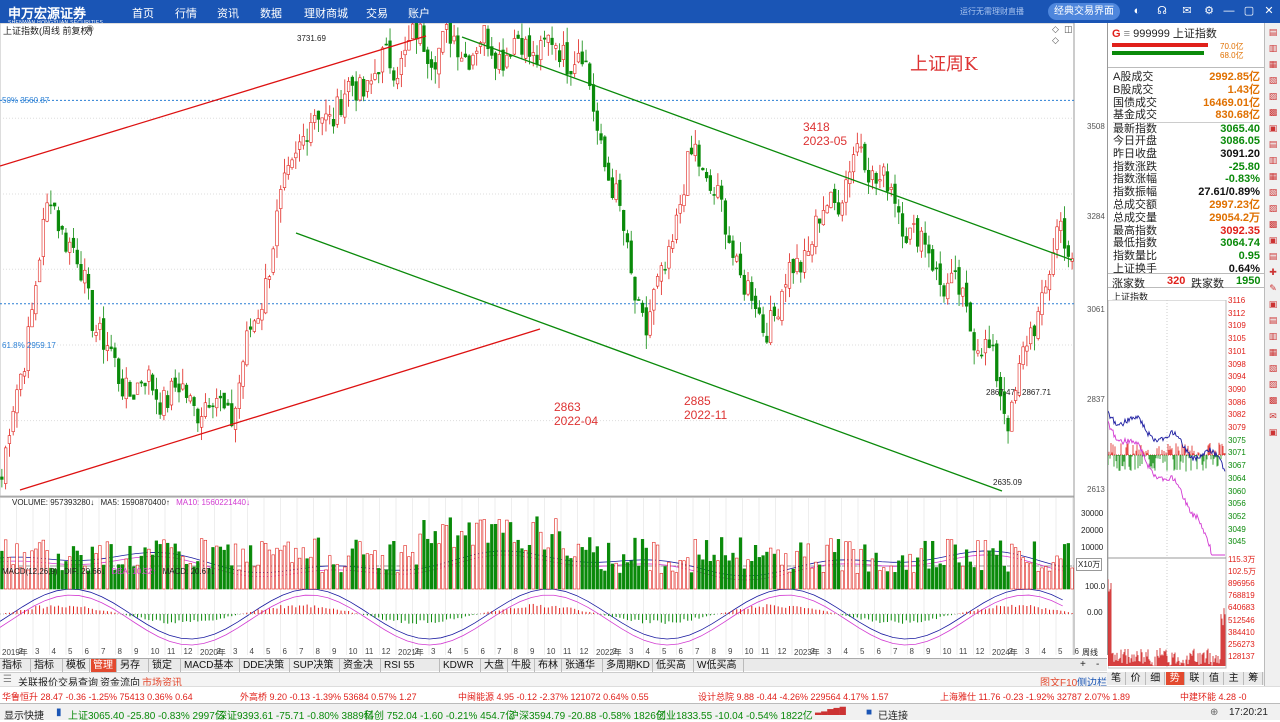 The image size is (1280, 722). What do you see at coordinates (1055, 29) in the screenshot?
I see `diamond-icon: ◇` at bounding box center [1055, 29].